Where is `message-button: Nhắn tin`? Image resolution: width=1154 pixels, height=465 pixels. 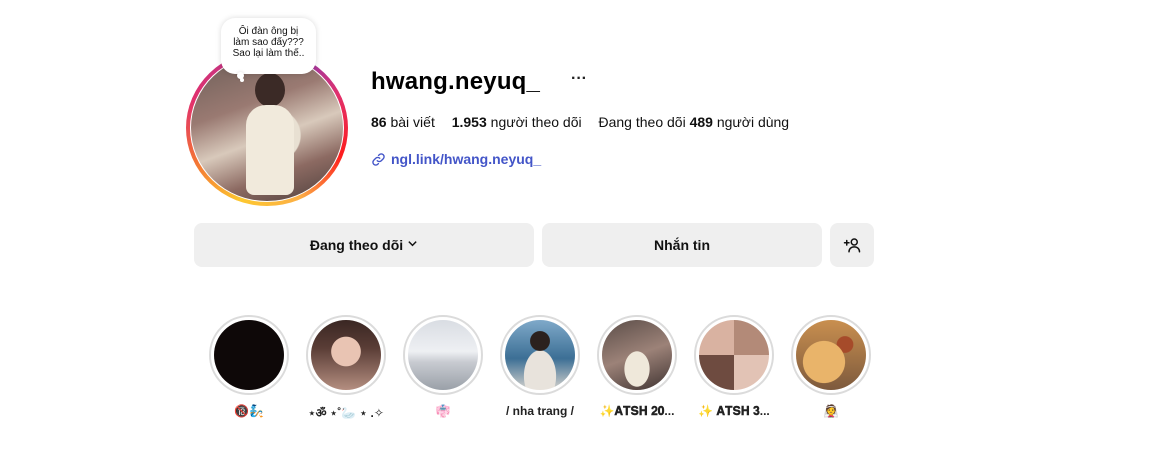 message-button: Nhắn tin is located at coordinates (682, 245).